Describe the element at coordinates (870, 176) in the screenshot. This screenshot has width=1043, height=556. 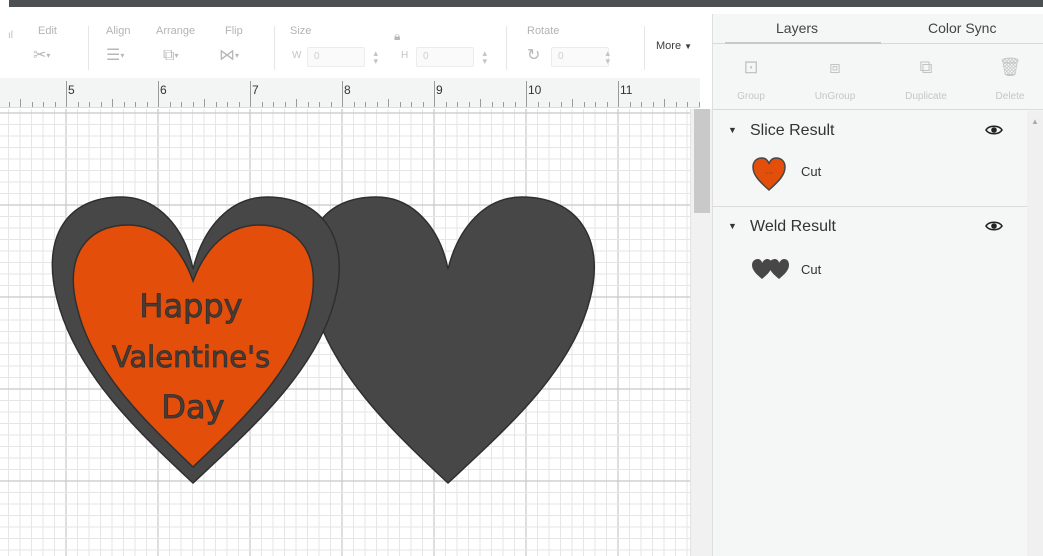
I see `layer-item: ~~ Cut` at that location.